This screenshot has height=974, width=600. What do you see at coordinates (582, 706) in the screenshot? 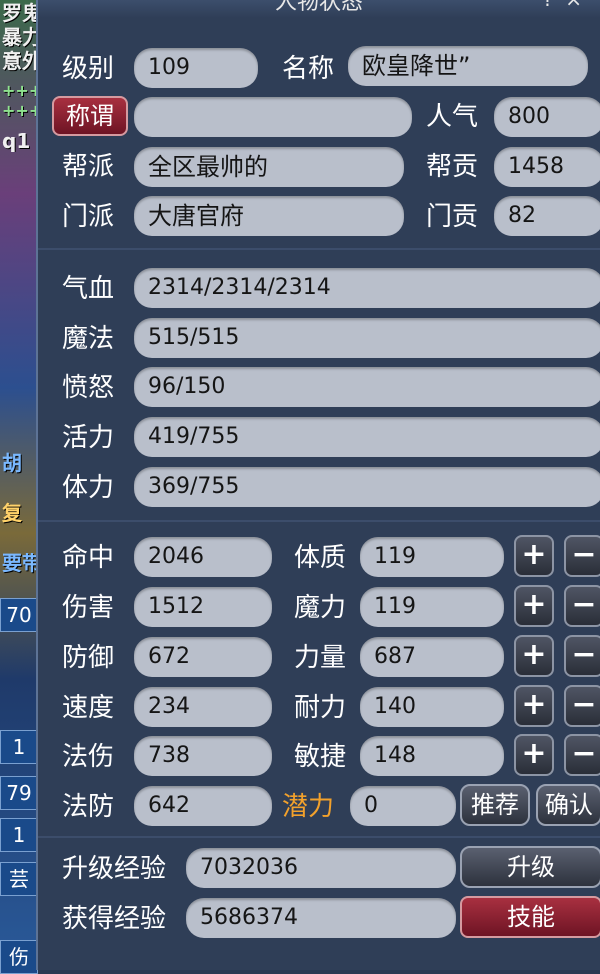
I see `endurance-minus-button: −` at bounding box center [582, 706].